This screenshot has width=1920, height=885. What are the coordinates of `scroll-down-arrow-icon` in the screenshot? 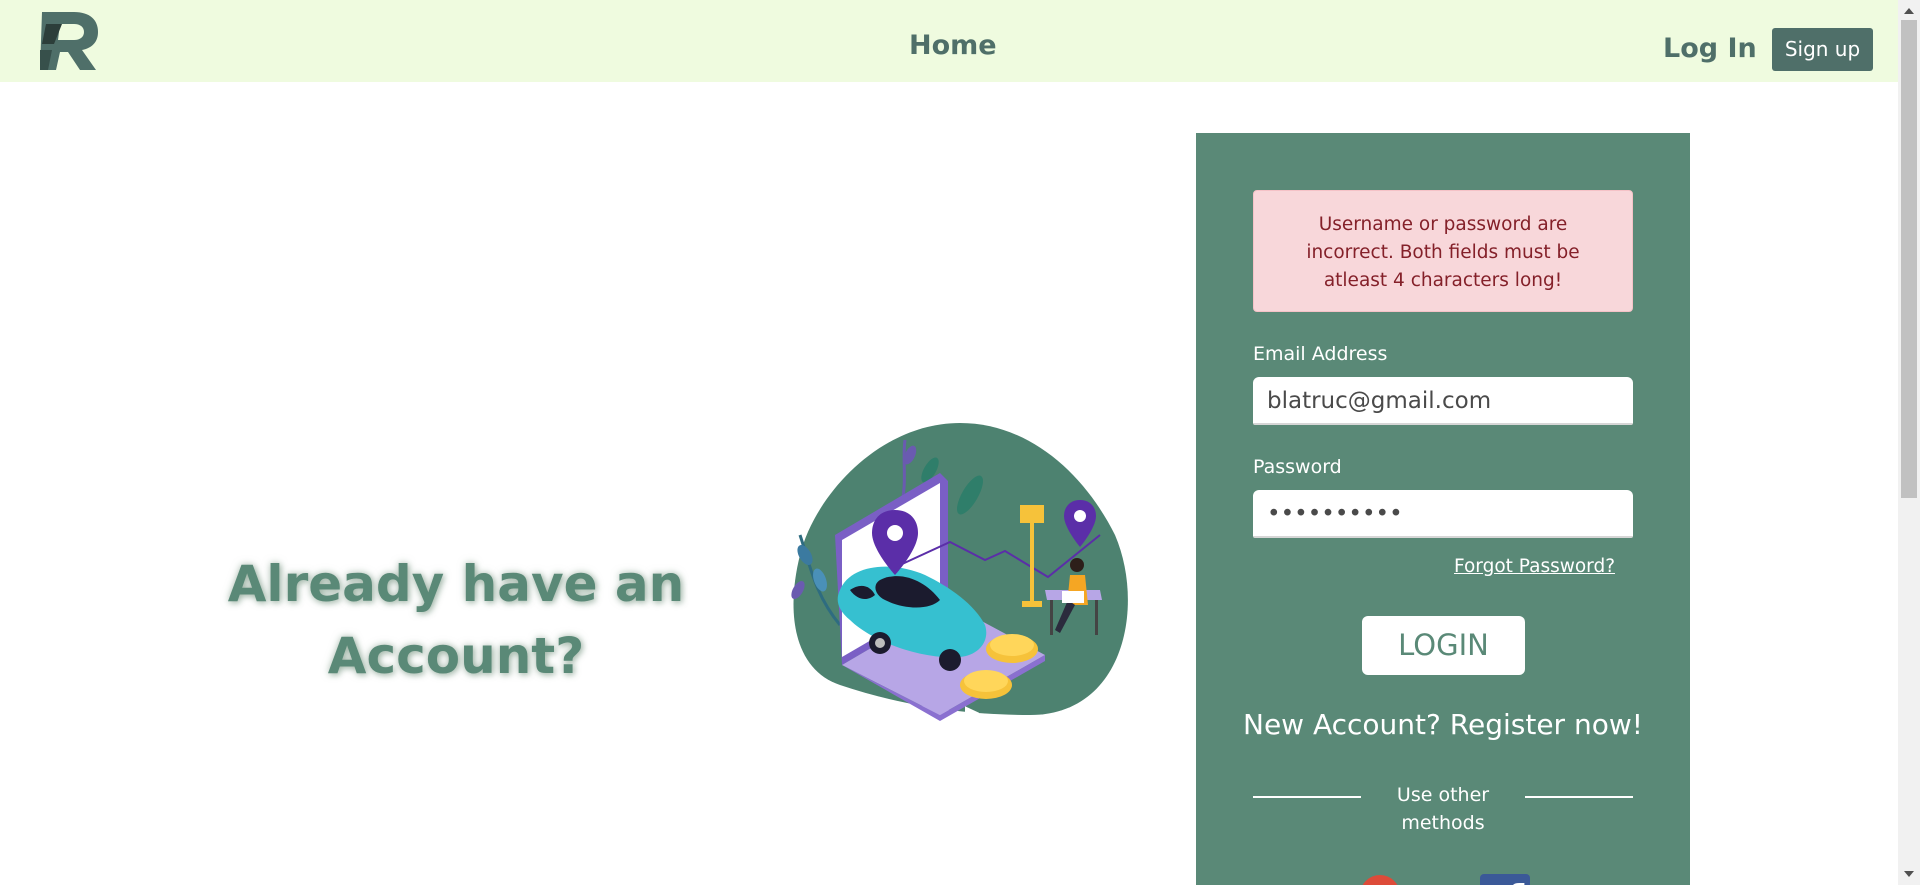 It's located at (1909, 874).